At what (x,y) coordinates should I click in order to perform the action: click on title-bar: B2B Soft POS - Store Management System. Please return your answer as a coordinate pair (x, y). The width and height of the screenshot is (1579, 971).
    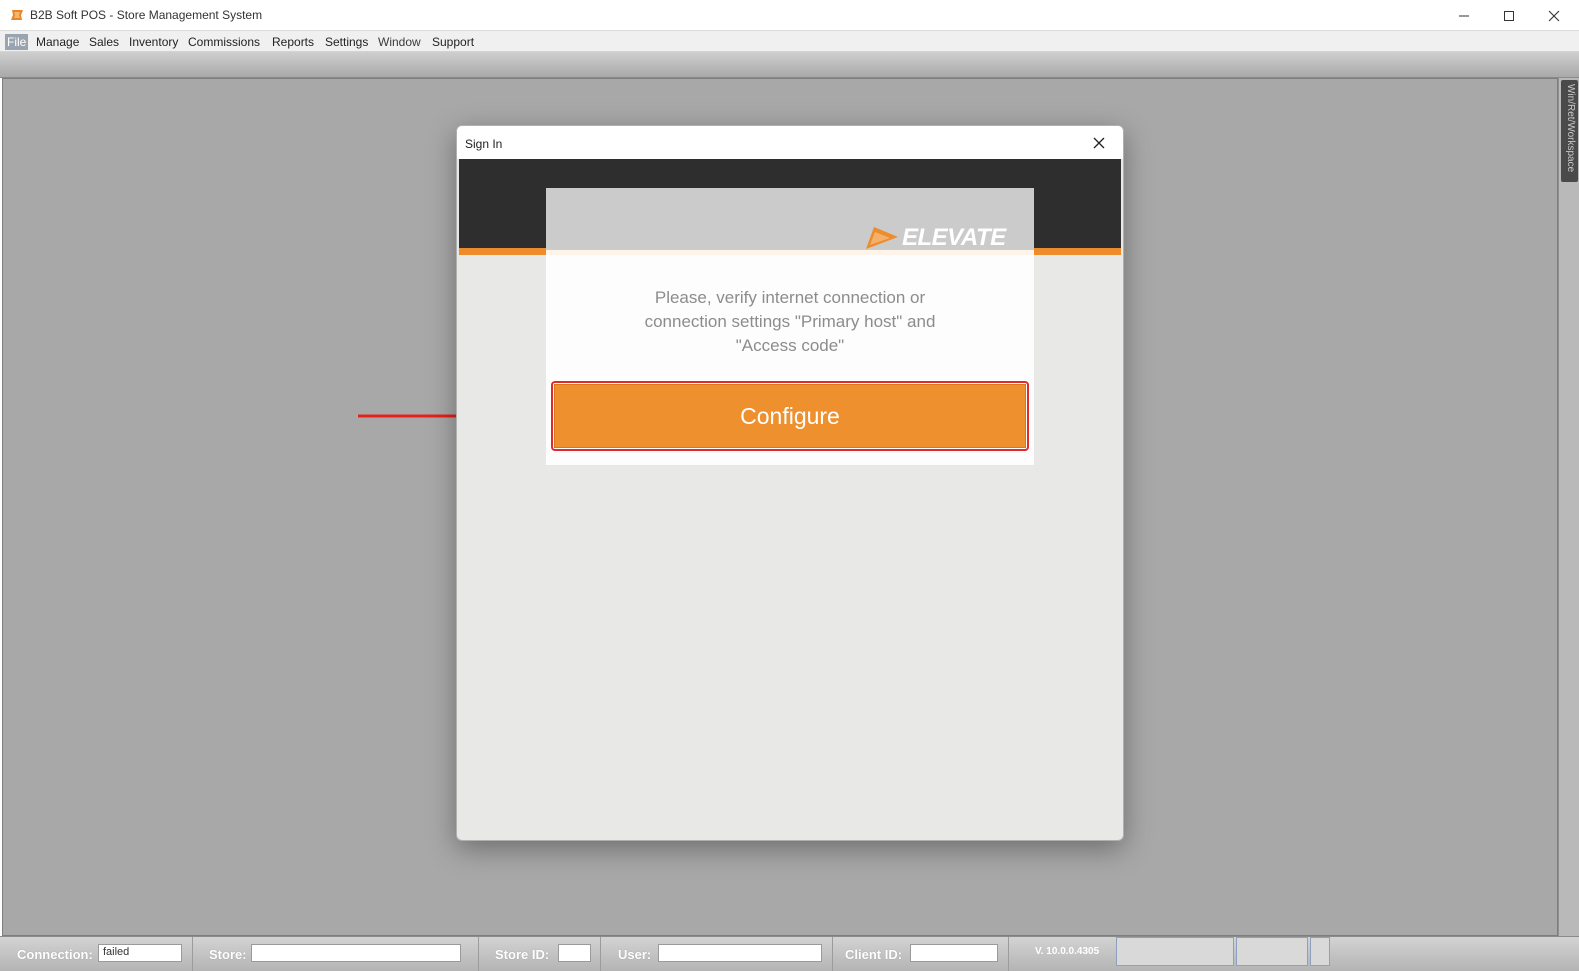
    Looking at the image, I should click on (789, 15).